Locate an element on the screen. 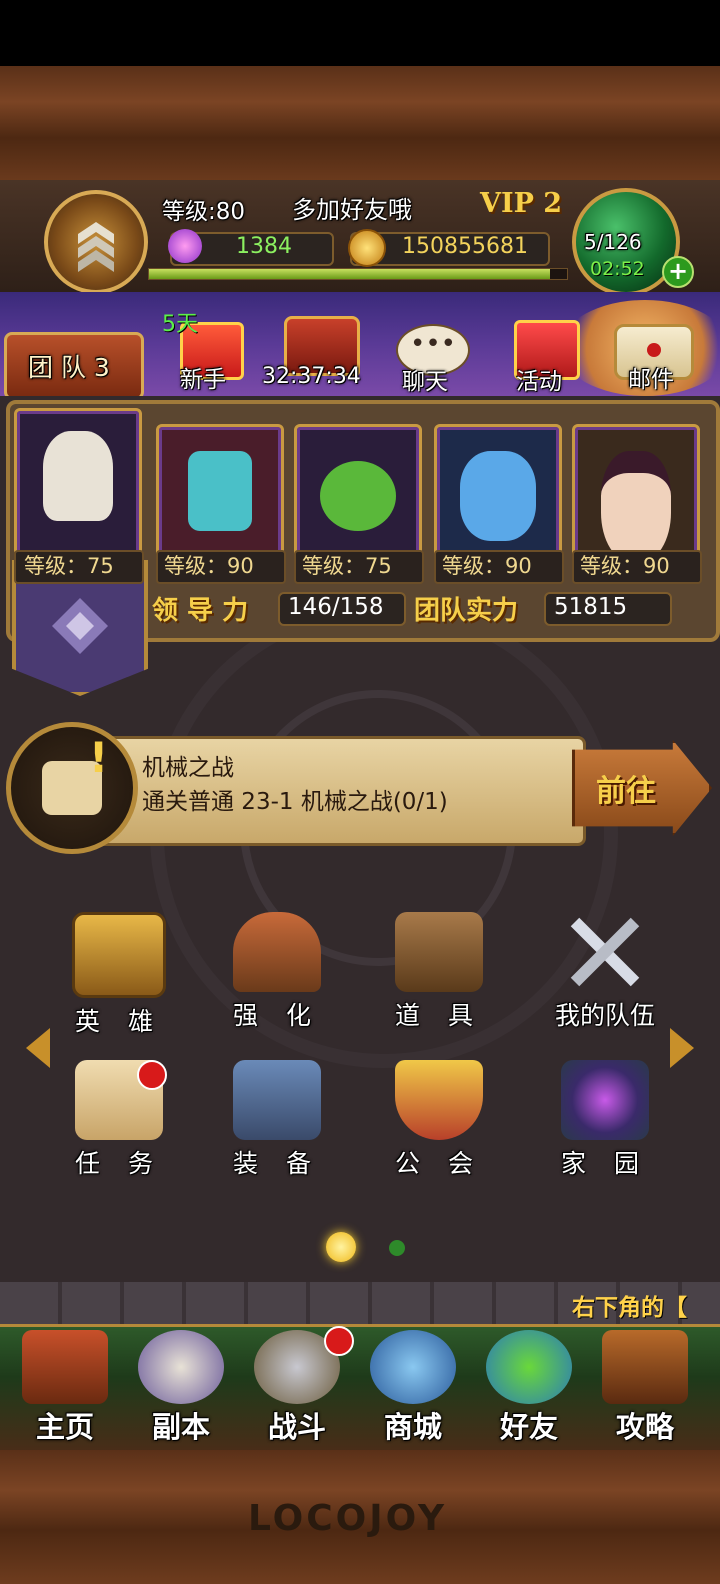 The width and height of the screenshot is (720, 1584). gems-value: 1384 is located at coordinates (264, 246).